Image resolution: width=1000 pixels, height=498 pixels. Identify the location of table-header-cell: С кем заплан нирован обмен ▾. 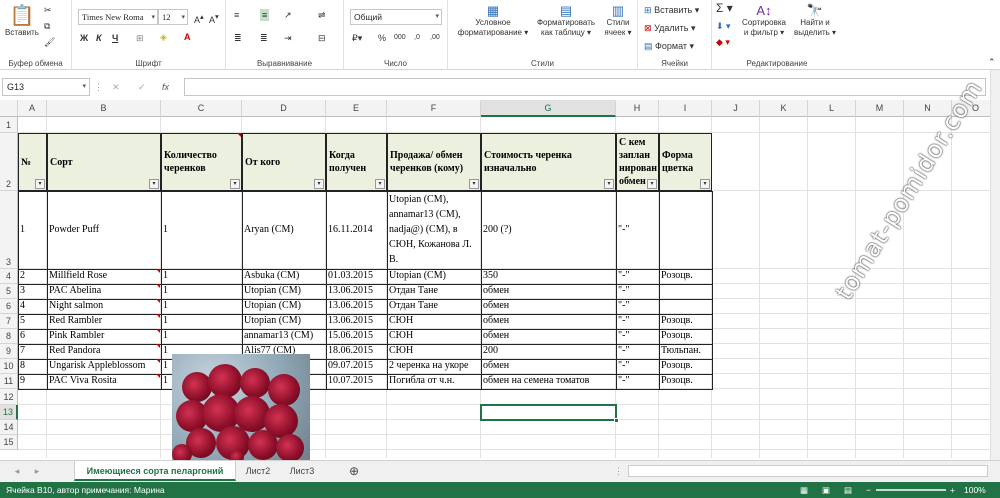
(637, 162).